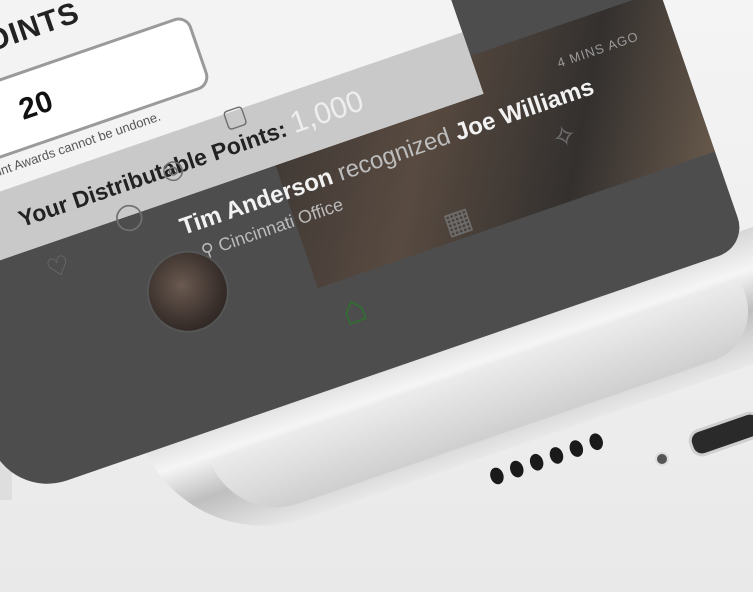  Describe the element at coordinates (58, 267) in the screenshot. I see `heart-icon: ♡` at that location.